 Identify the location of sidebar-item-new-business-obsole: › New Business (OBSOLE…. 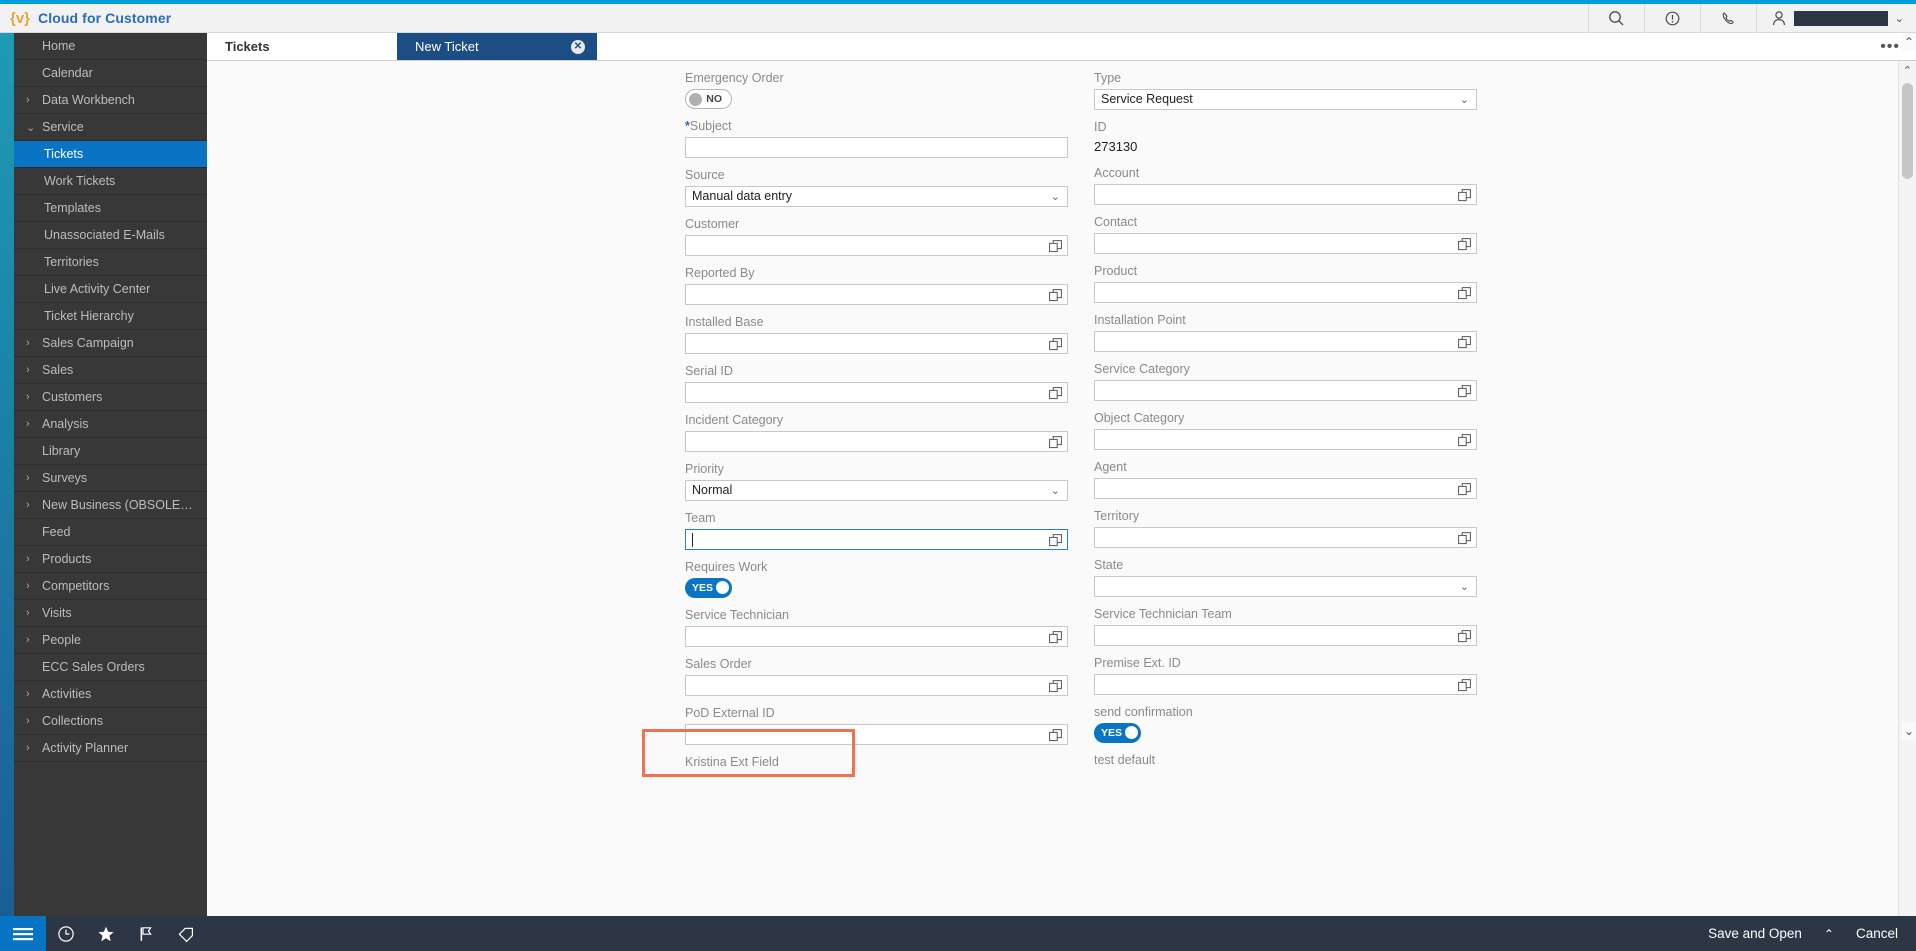
(110, 505).